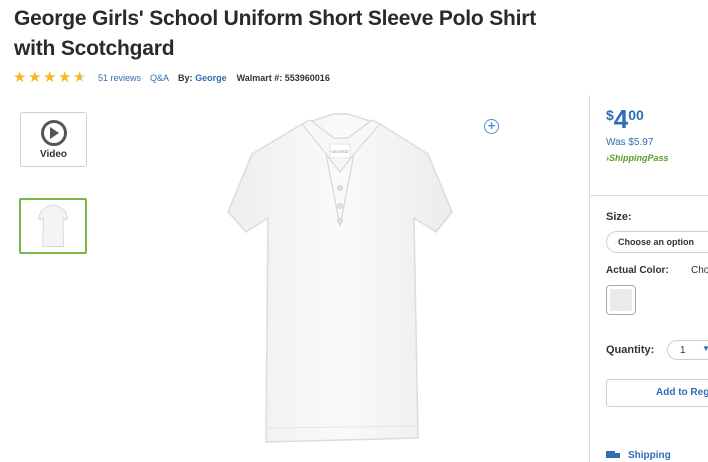 The height and width of the screenshot is (462, 708). I want to click on reviews-link: 51 reviews, so click(119, 78).